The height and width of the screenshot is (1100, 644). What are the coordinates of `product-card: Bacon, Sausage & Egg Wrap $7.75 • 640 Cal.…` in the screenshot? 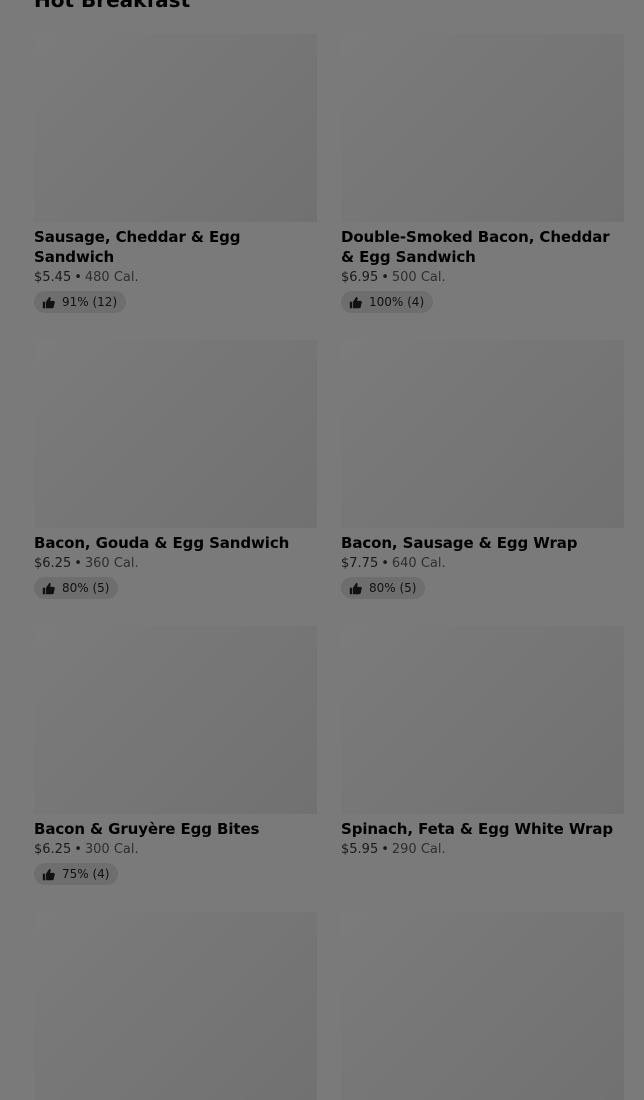 It's located at (482, 469).